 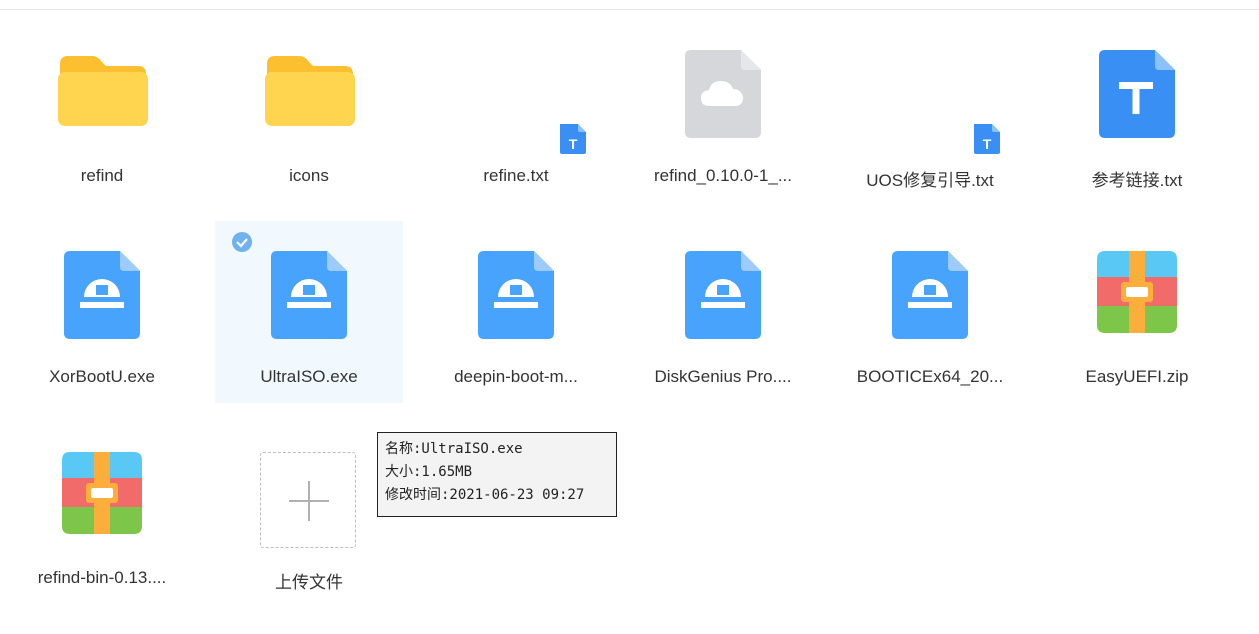 I want to click on file-item-xorbootu: XorBootU.exe, so click(x=102, y=312).